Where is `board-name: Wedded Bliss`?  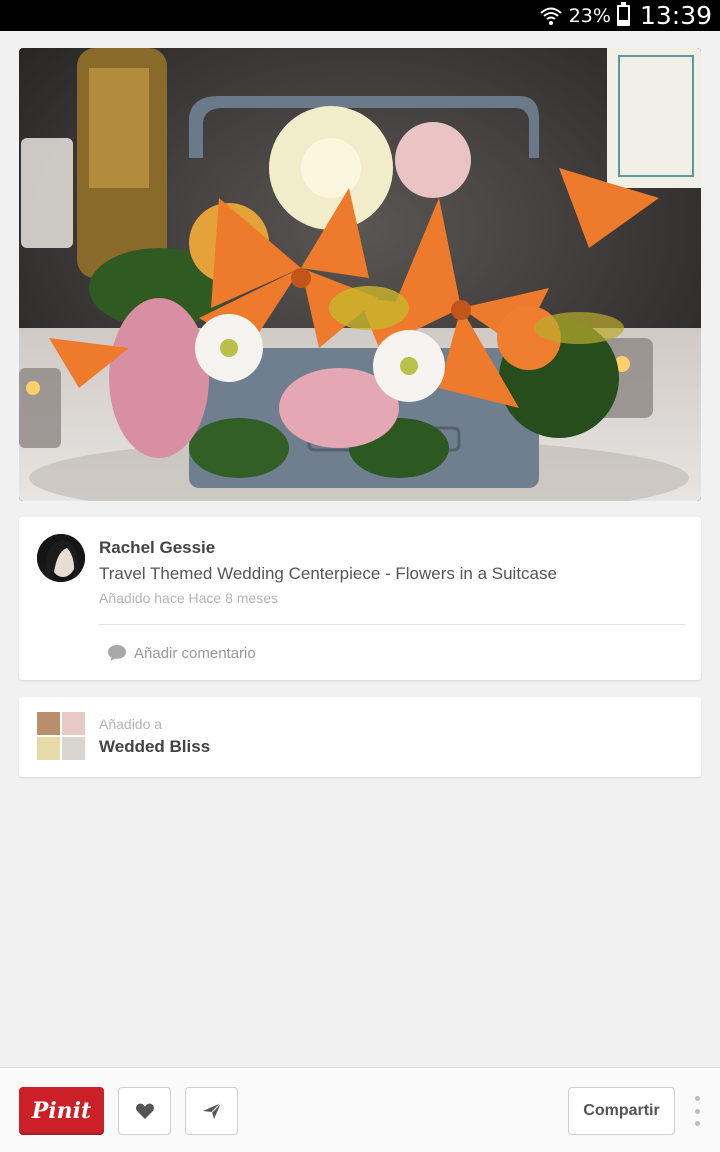 board-name: Wedded Bliss is located at coordinates (154, 747).